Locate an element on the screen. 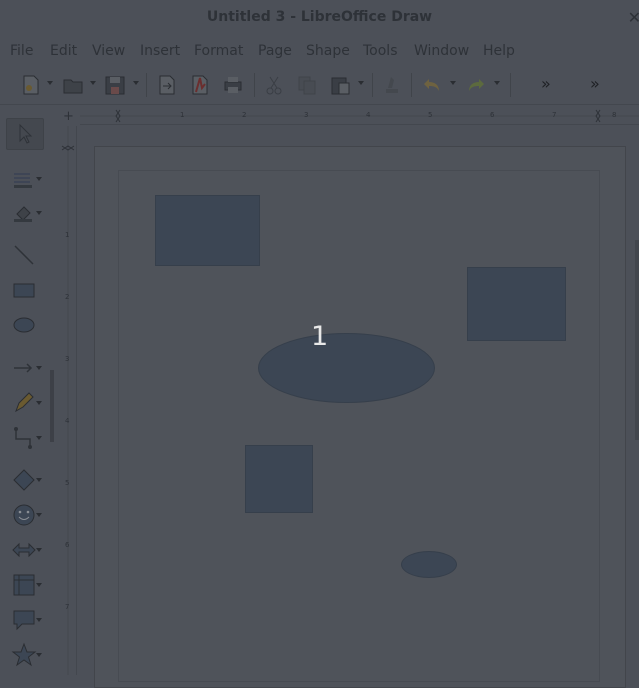 Image resolution: width=639 pixels, height=688 pixels. ellipse-tool-button is located at coordinates (24, 325).